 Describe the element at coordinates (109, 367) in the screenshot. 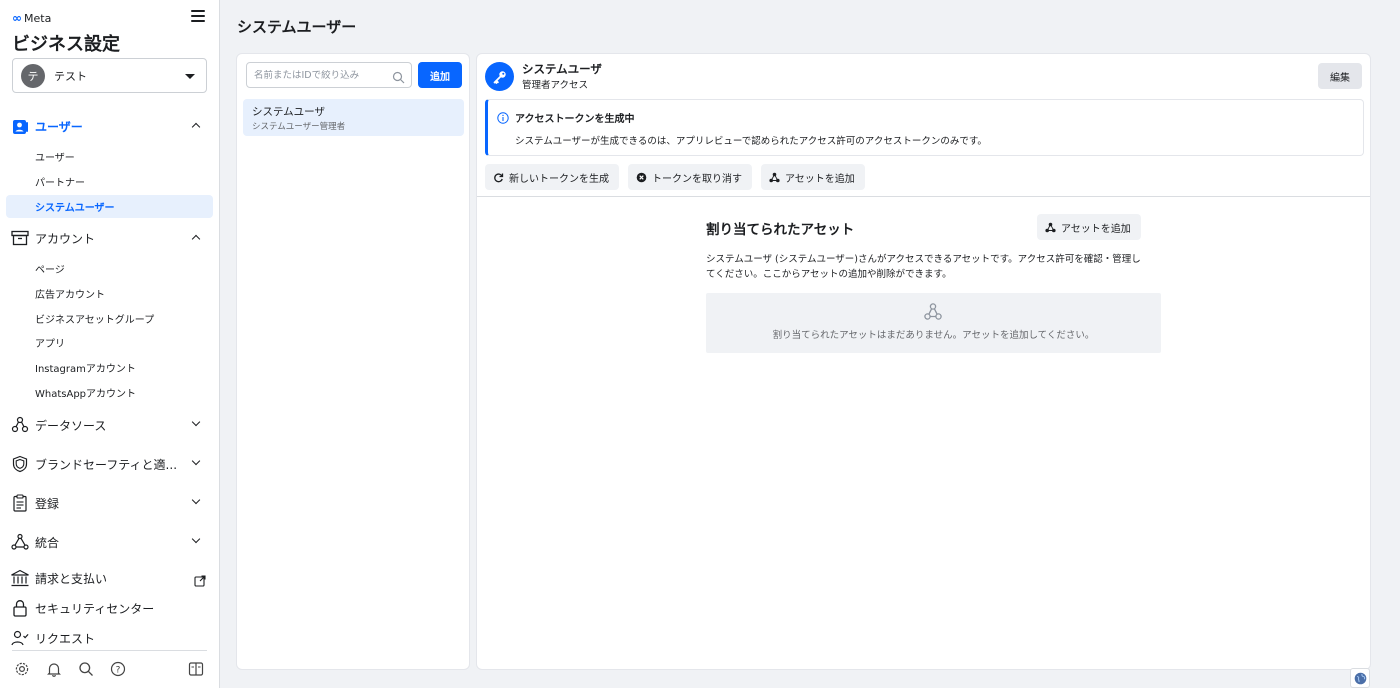

I see `sidebar-item-instagram-accounts: Instagramアカウント` at that location.